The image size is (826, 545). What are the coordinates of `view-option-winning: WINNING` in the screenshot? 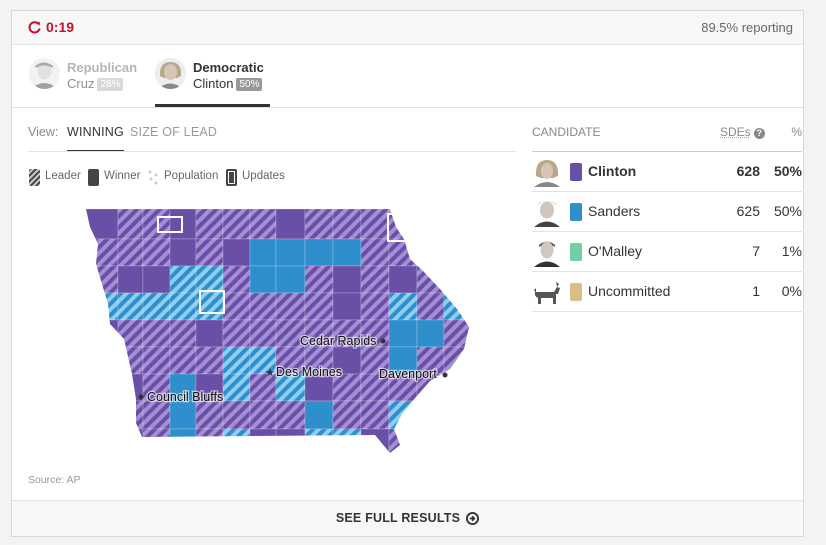 It's located at (95, 138).